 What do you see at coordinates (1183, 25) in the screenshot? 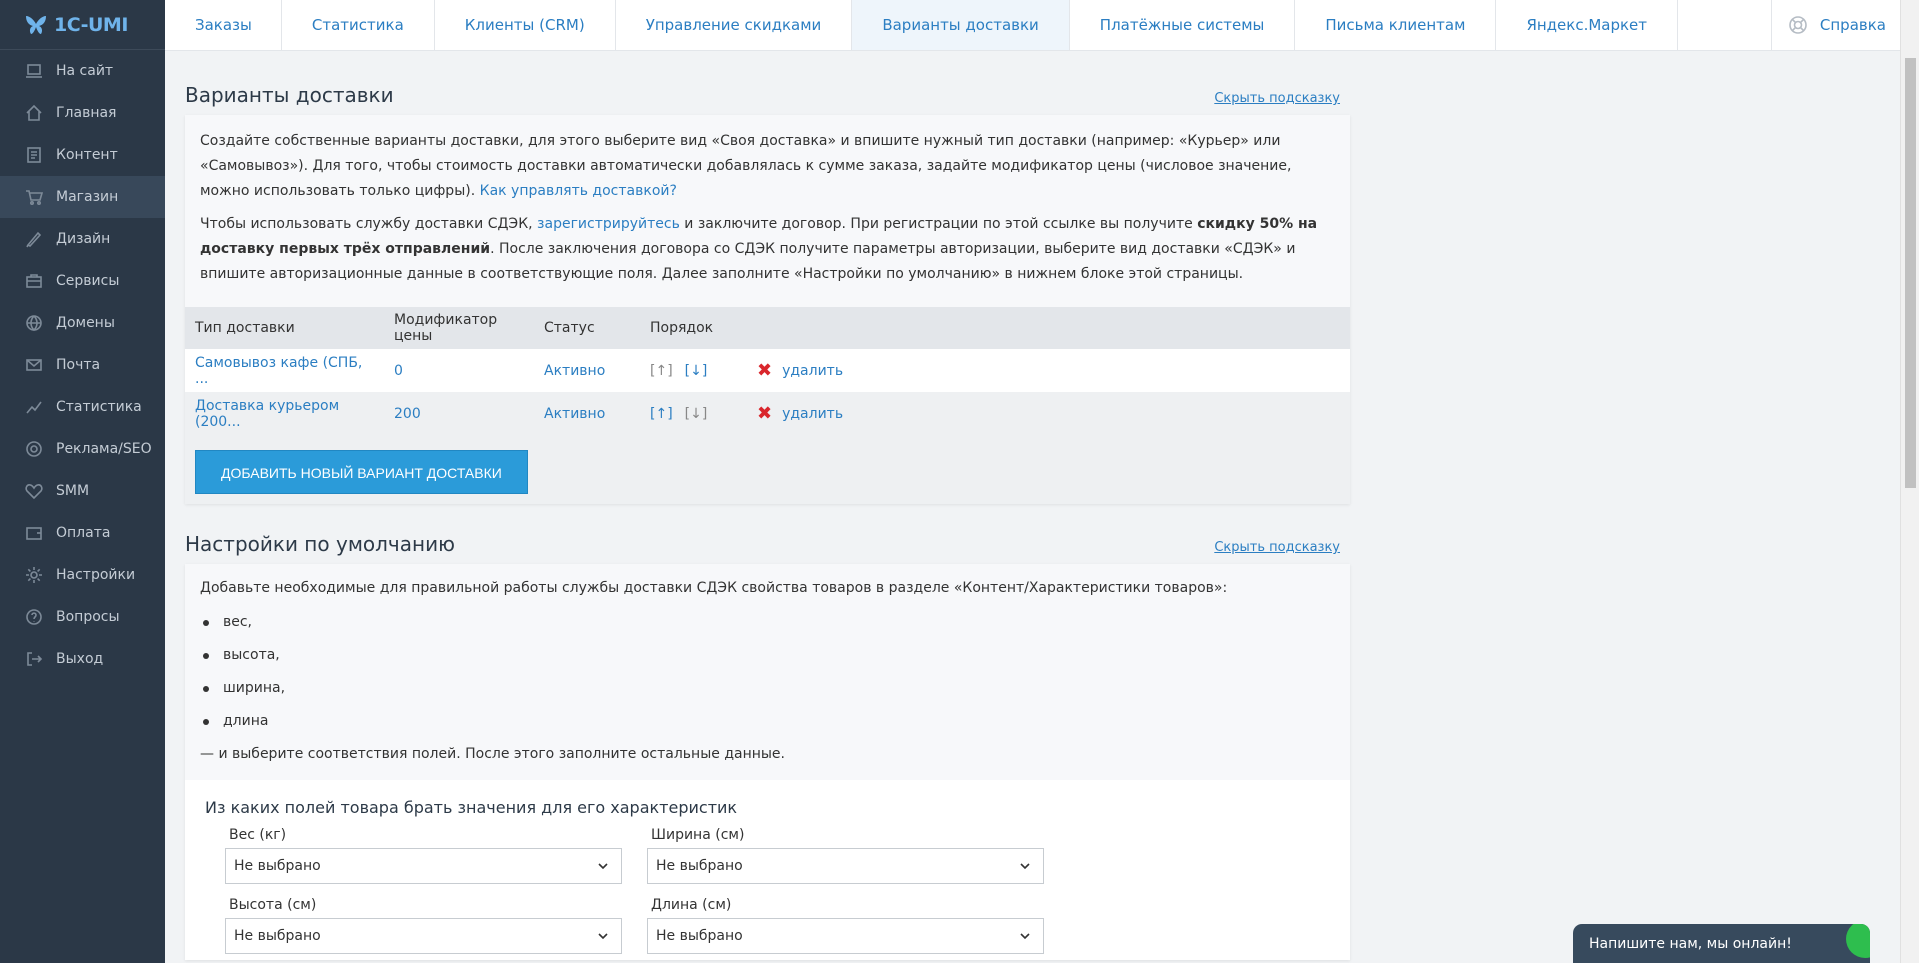
I see `tab-payment-systems: Платёжные системы` at bounding box center [1183, 25].